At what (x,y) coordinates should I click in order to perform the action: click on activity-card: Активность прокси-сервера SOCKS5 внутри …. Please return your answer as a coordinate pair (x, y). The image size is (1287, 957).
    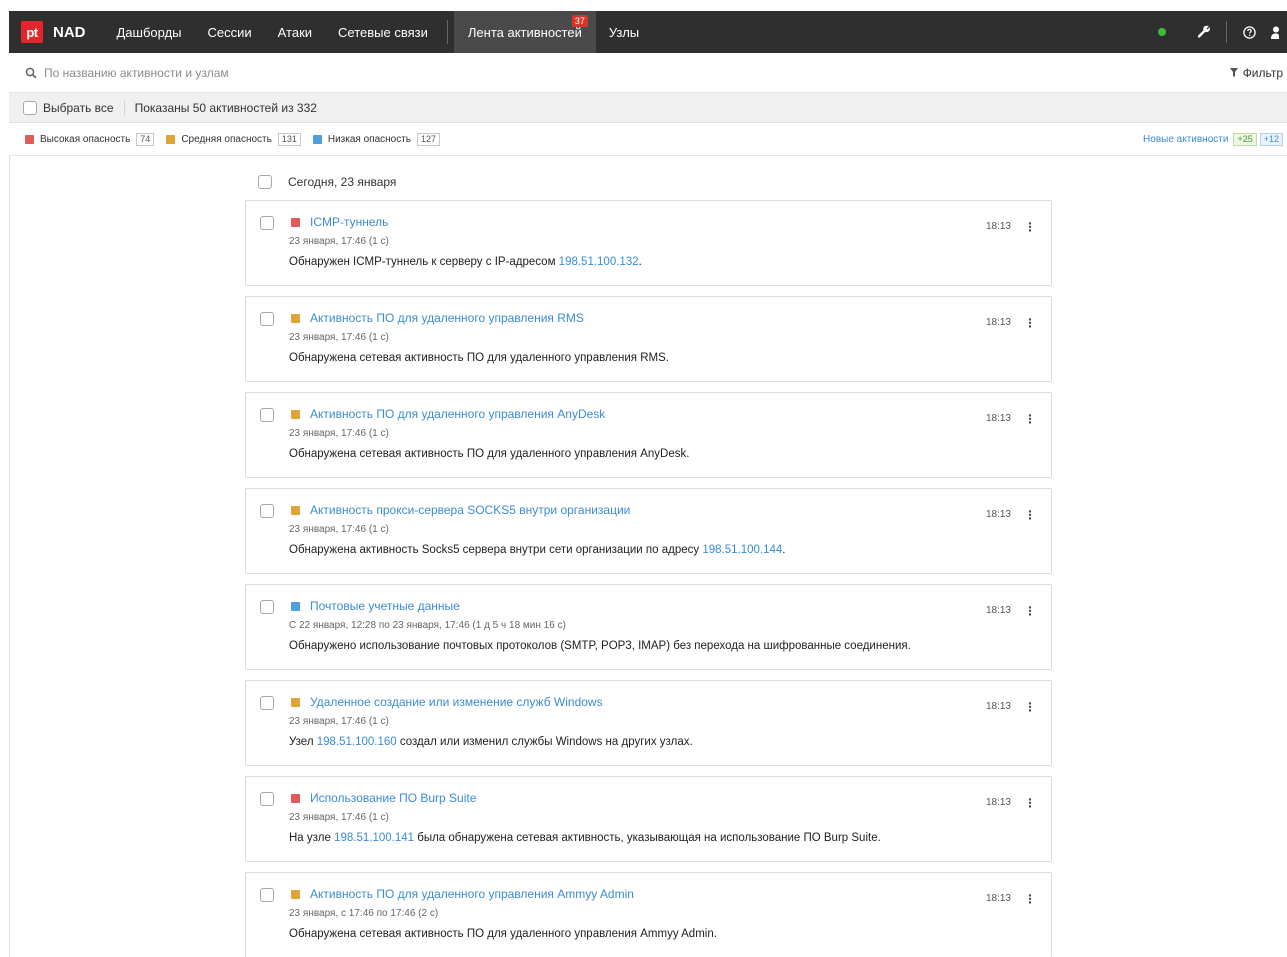
    Looking at the image, I should click on (648, 531).